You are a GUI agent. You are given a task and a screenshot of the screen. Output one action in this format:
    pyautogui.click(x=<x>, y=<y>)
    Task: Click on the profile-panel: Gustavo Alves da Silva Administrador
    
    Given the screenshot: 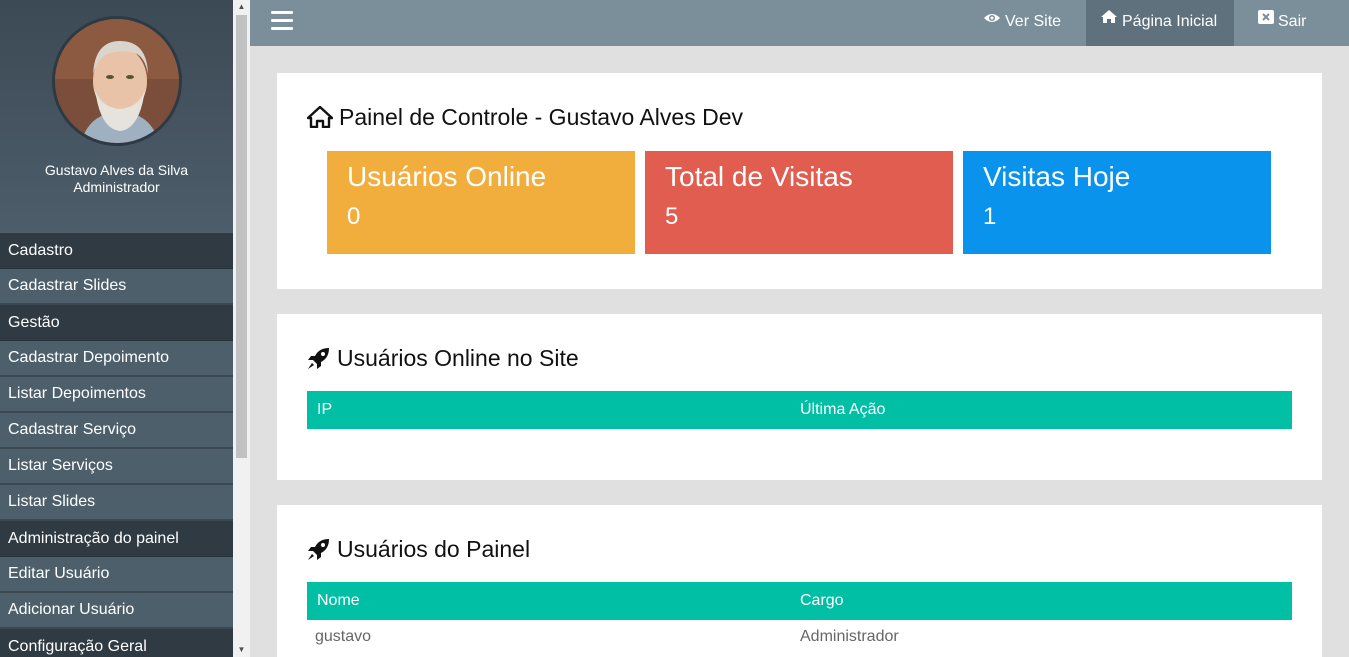 What is the action you would take?
    pyautogui.click(x=116, y=116)
    